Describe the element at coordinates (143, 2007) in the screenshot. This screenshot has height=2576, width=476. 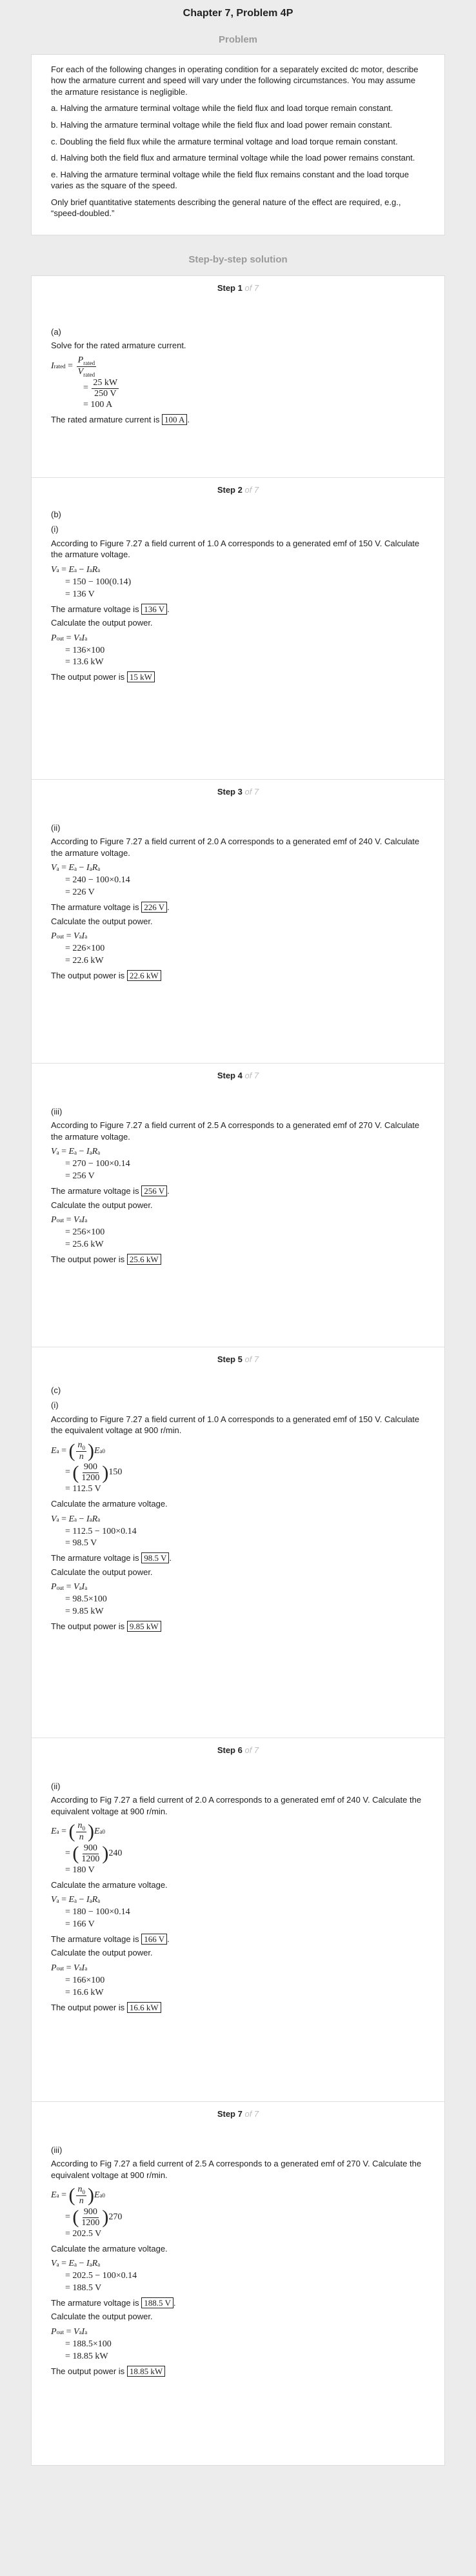
I see `answer-box: 16.6 kW` at that location.